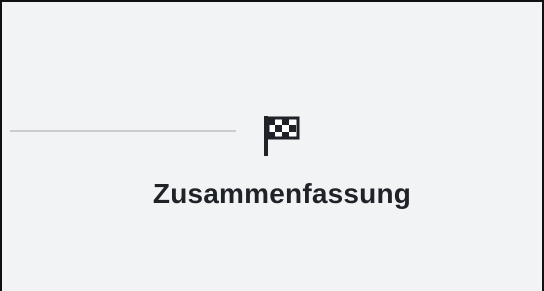 The height and width of the screenshot is (291, 544). Describe the element at coordinates (282, 193) in the screenshot. I see `step-label-summary: Zusammenfassung` at that location.